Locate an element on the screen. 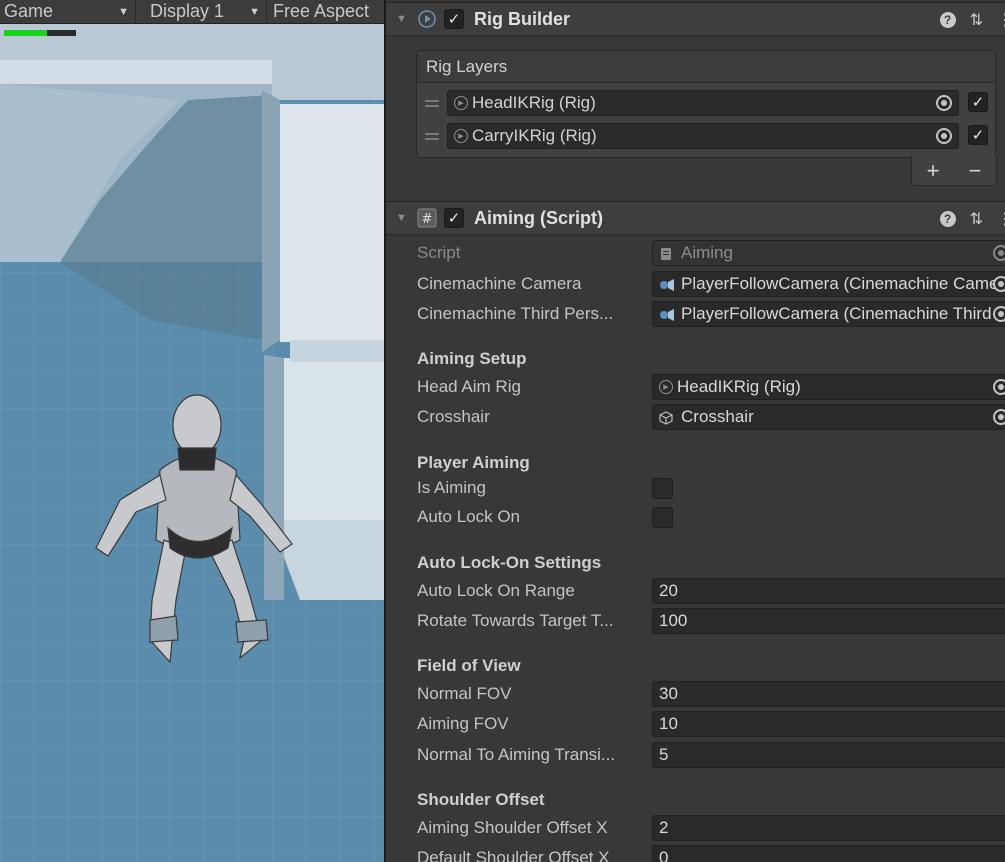 The width and height of the screenshot is (1005, 862). head-aim-rig-property: Head Aim Rig ▶ HeadIKRig (Rig) is located at coordinates (695, 387).